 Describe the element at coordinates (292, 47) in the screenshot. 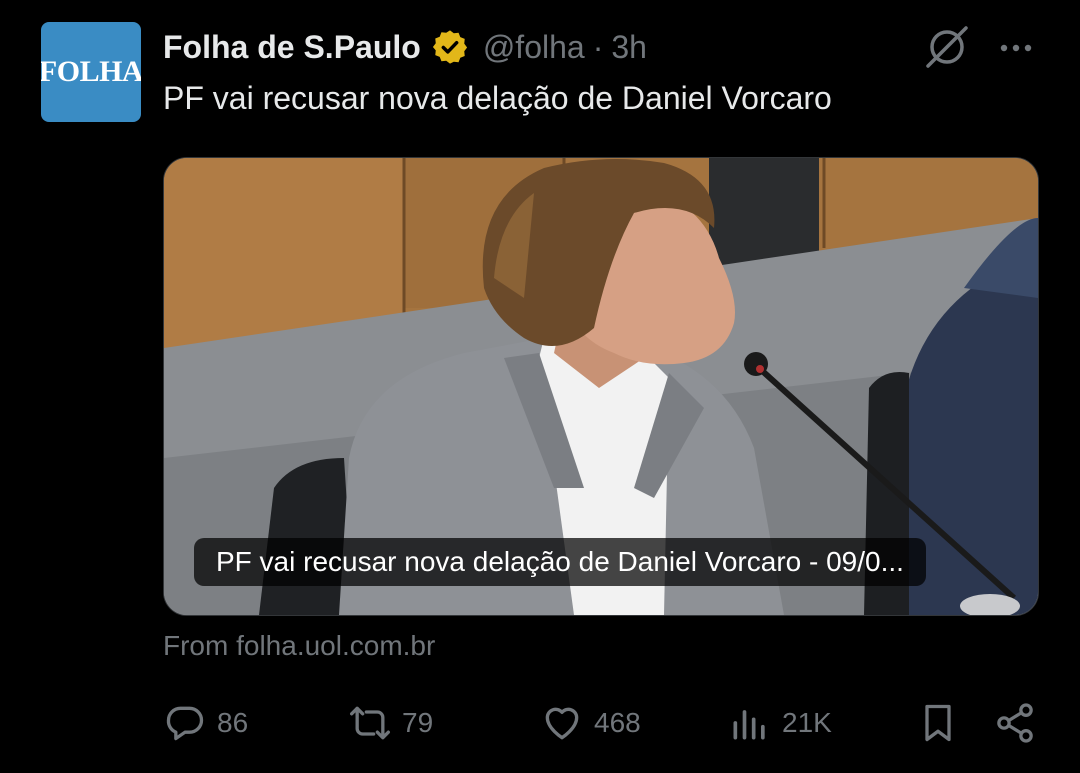

I see `display-name: Folha de S.Paulo` at that location.